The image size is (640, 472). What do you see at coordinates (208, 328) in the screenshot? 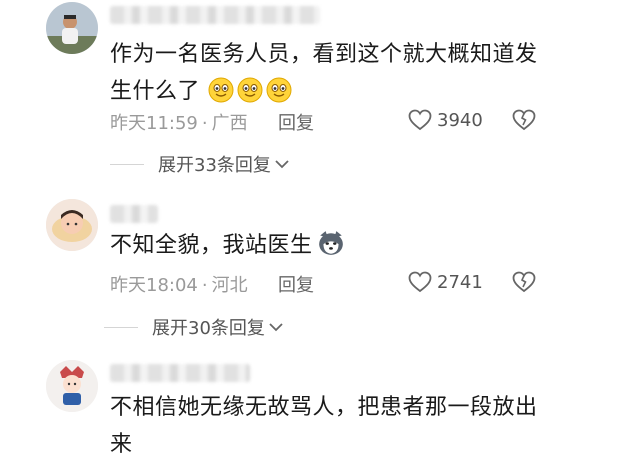
I see `expand-replies-label: 展开30条回复` at bounding box center [208, 328].